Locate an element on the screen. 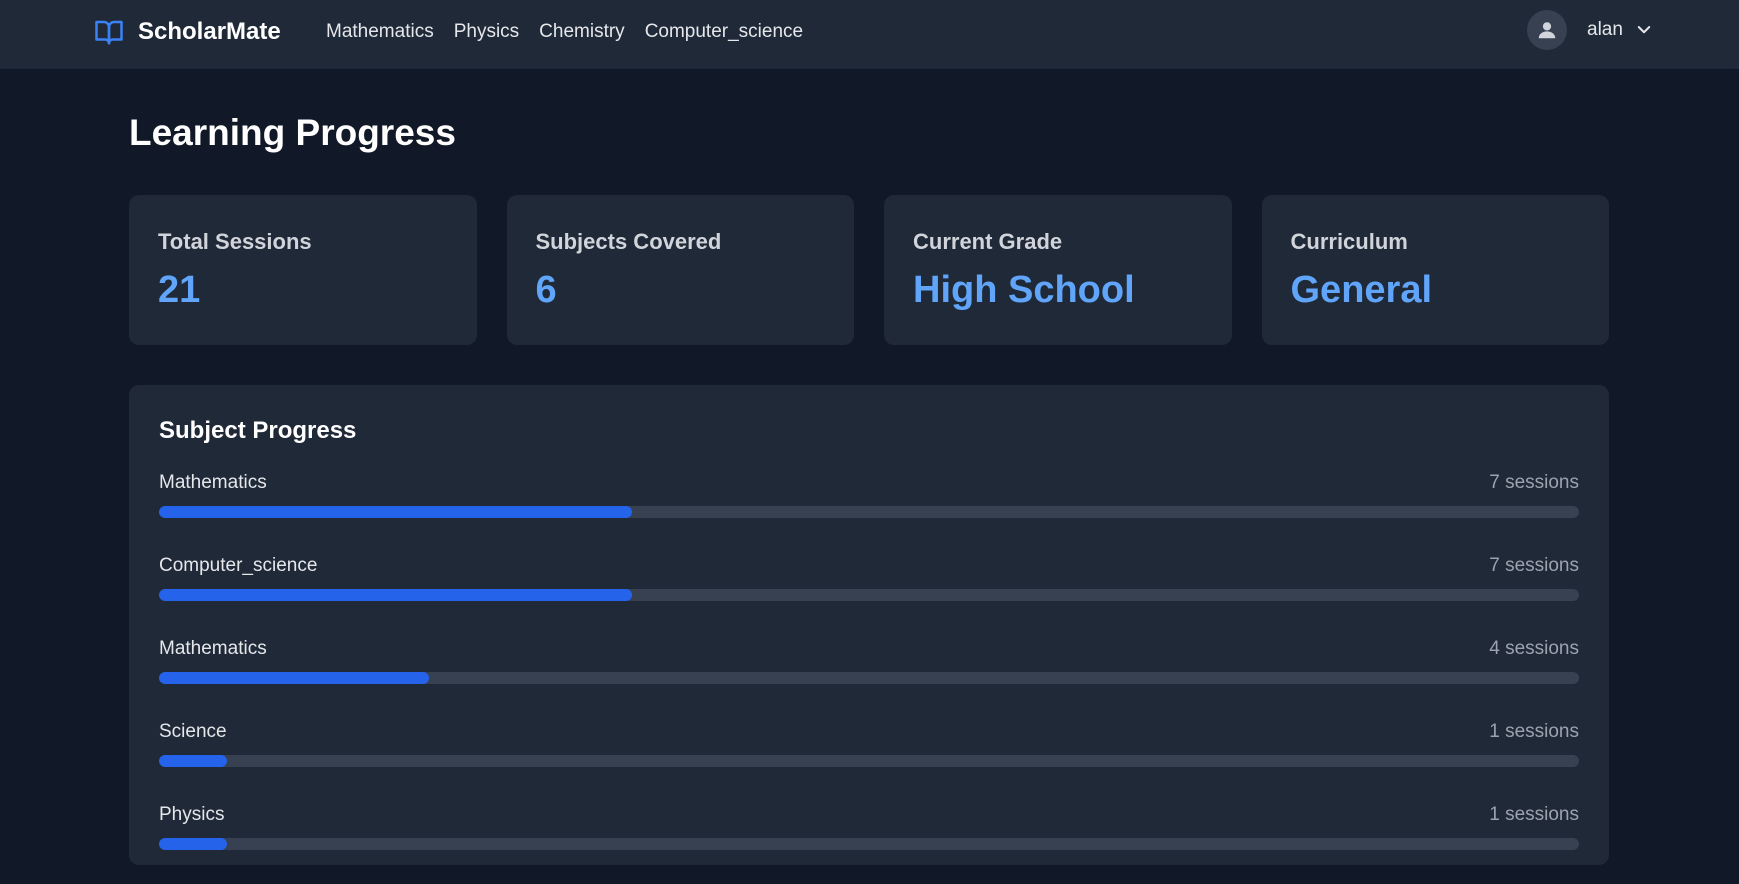  stat-value: 6 is located at coordinates (546, 290).